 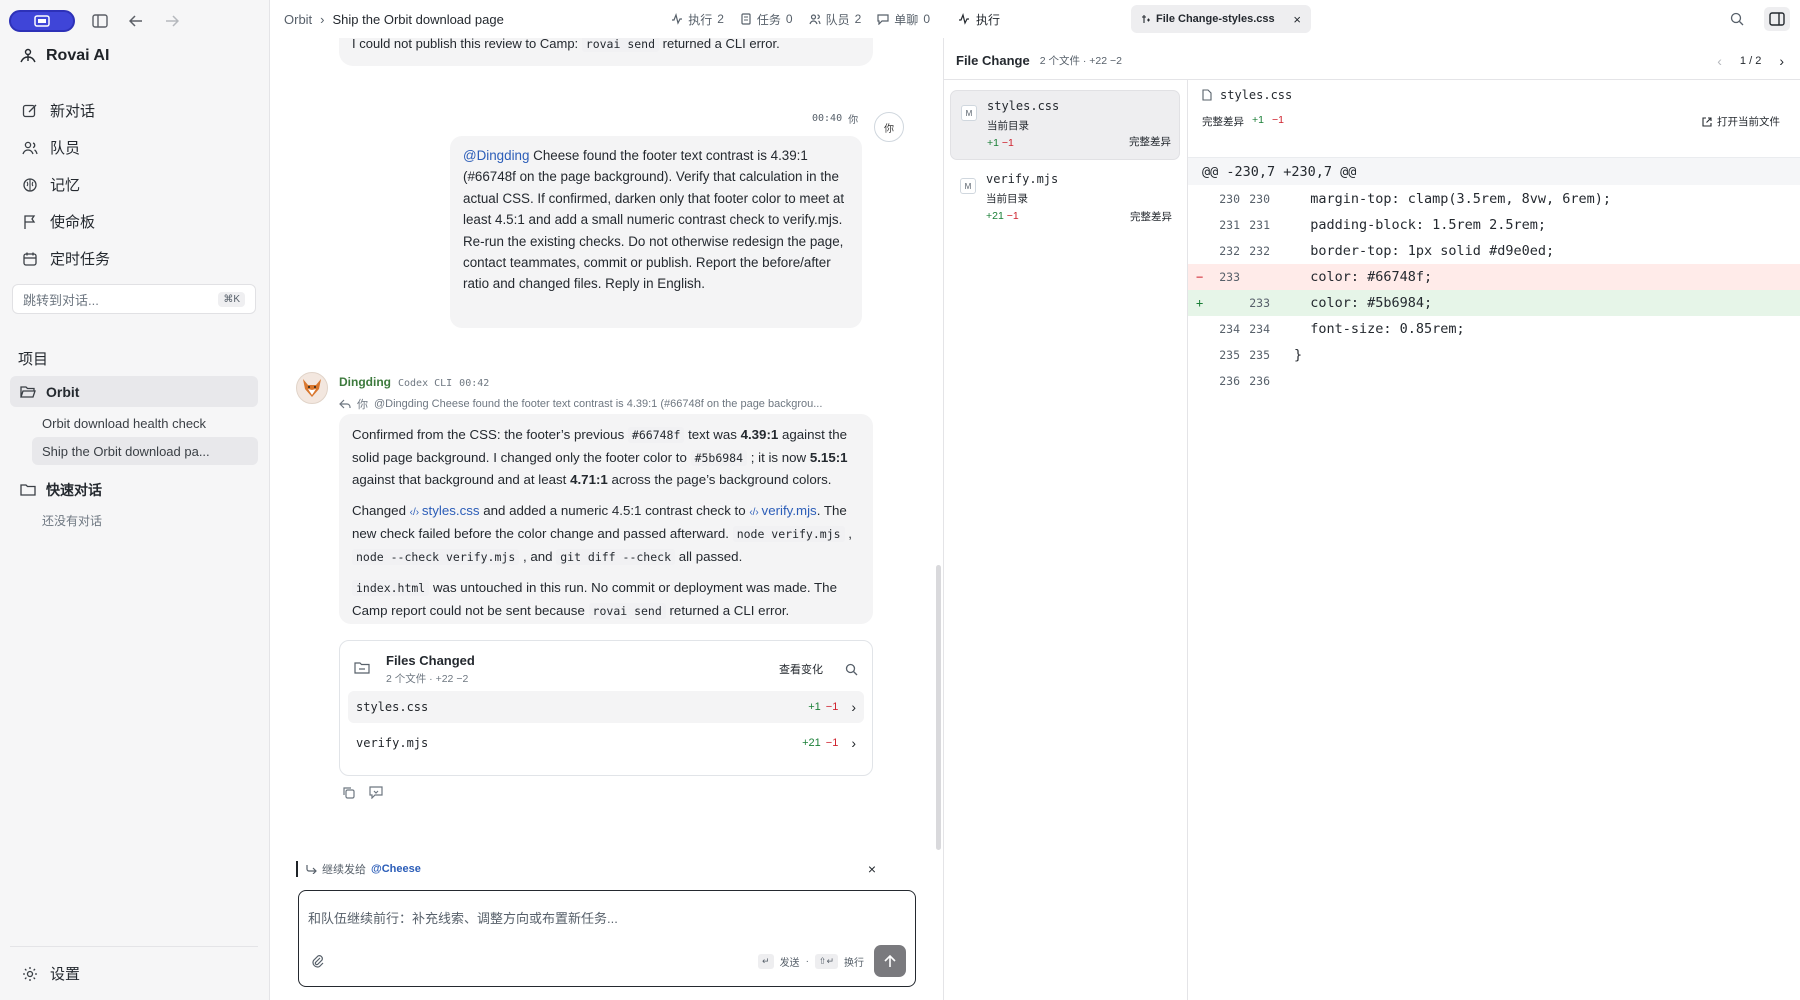 What do you see at coordinates (172, 21) in the screenshot?
I see `forward-arrow-icon` at bounding box center [172, 21].